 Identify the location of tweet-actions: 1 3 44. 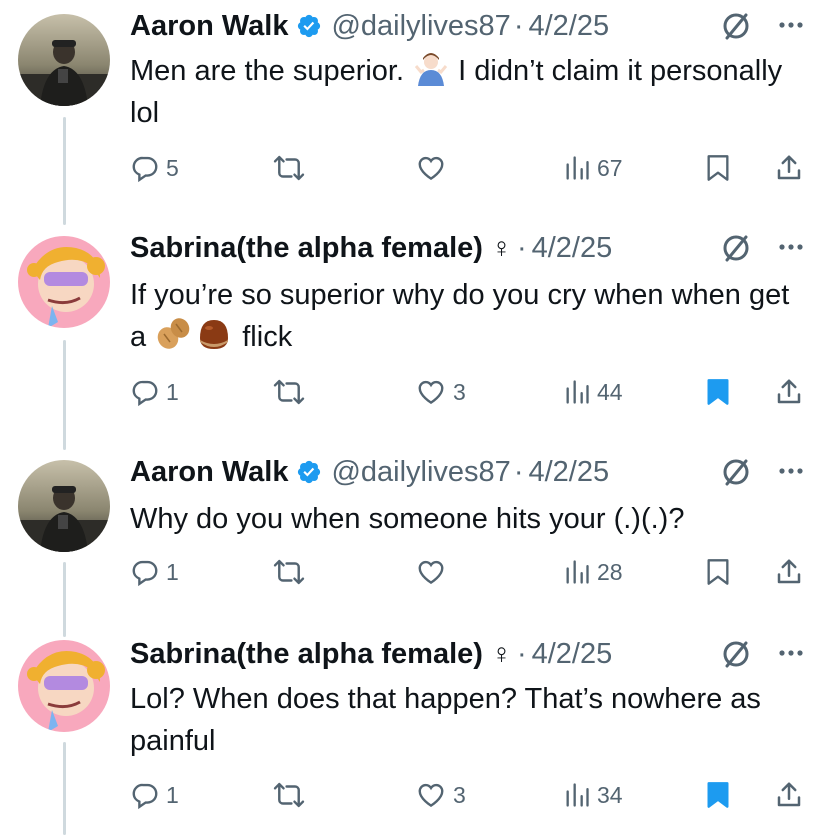
(414, 392).